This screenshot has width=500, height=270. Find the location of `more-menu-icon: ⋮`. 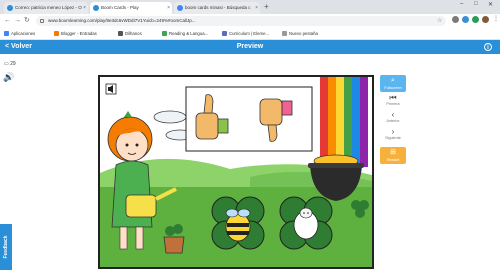

more-menu-icon: ⋮ is located at coordinates (496, 18).